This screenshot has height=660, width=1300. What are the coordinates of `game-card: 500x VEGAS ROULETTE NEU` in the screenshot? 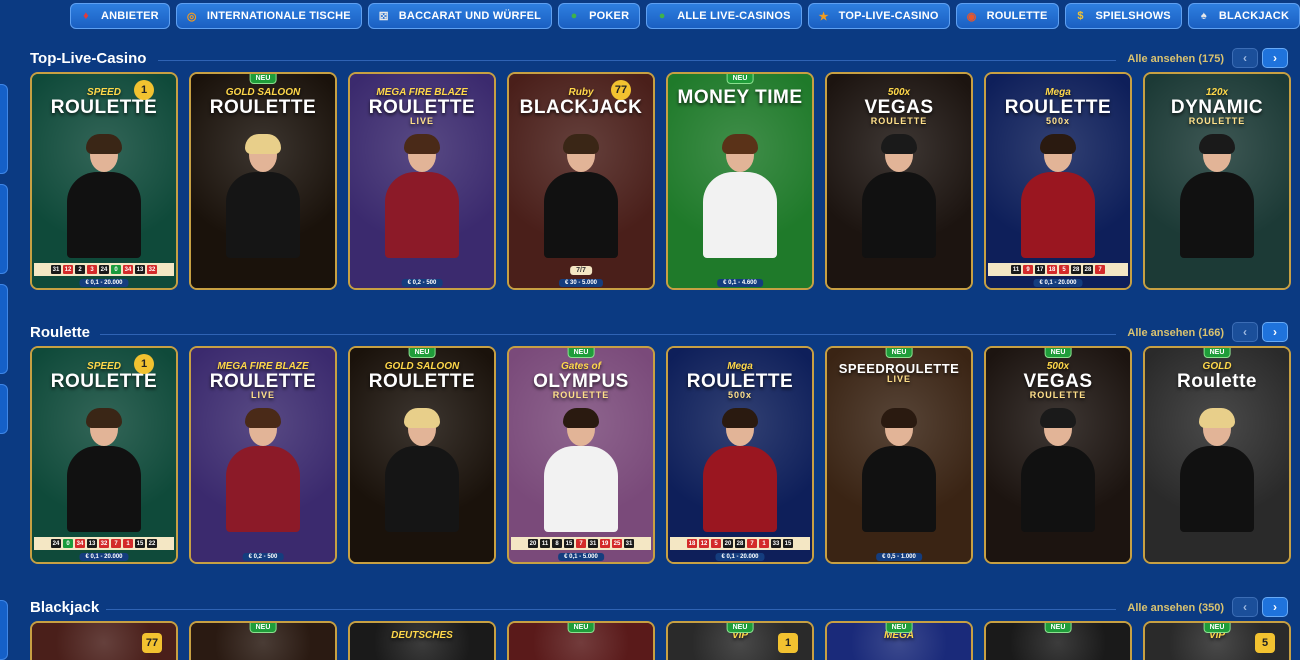 It's located at (1058, 455).